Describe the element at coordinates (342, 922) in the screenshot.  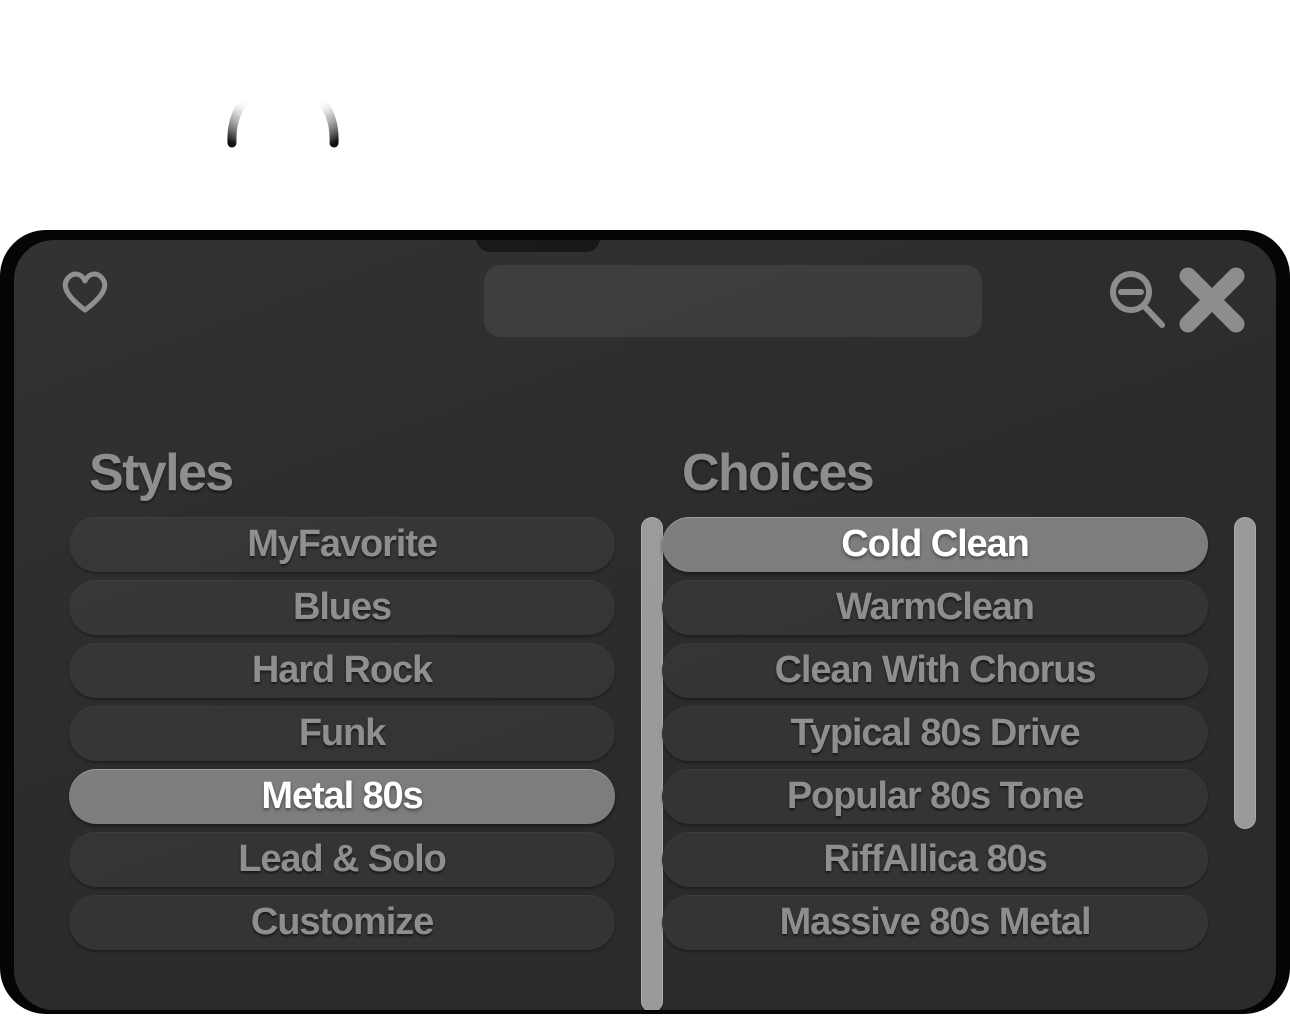
I see `list-item: Customize` at that location.